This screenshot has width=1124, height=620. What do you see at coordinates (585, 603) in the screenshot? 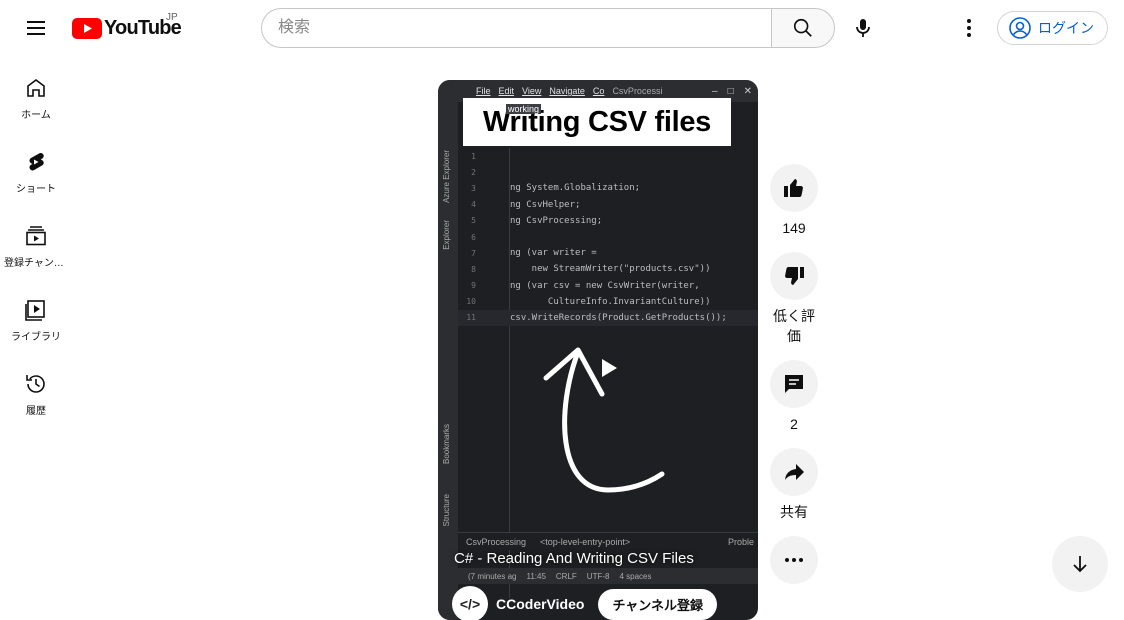
I see `channel-row: </> CCoderVideo チャンネル登録` at bounding box center [585, 603].